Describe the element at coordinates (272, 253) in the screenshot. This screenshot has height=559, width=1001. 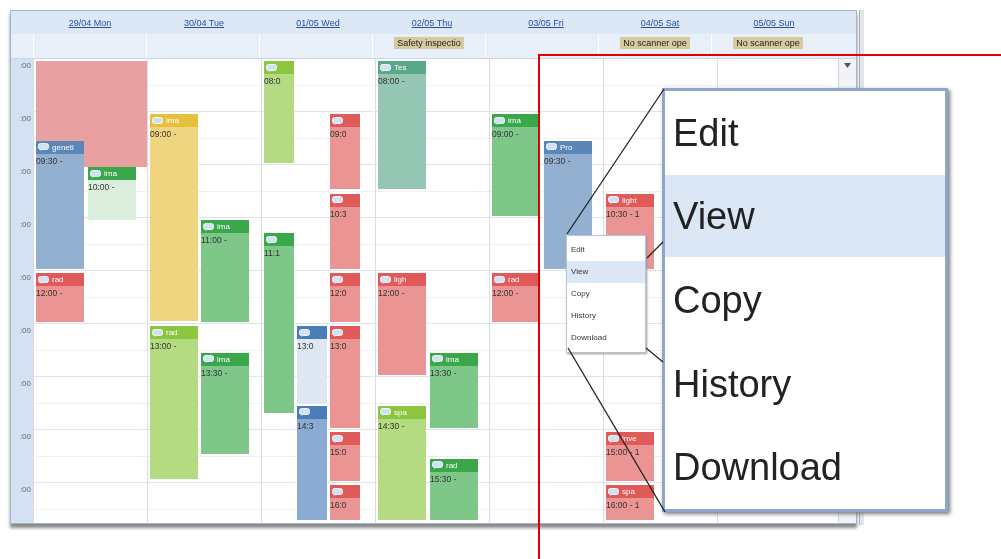
I see `event-time: 11:1` at that location.